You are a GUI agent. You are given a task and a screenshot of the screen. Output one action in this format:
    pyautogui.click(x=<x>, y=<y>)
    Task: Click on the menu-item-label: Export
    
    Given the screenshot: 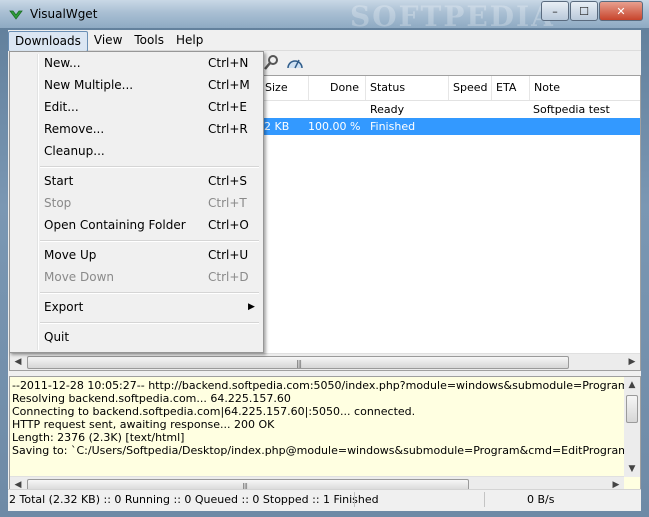 What is the action you would take?
    pyautogui.click(x=64, y=307)
    